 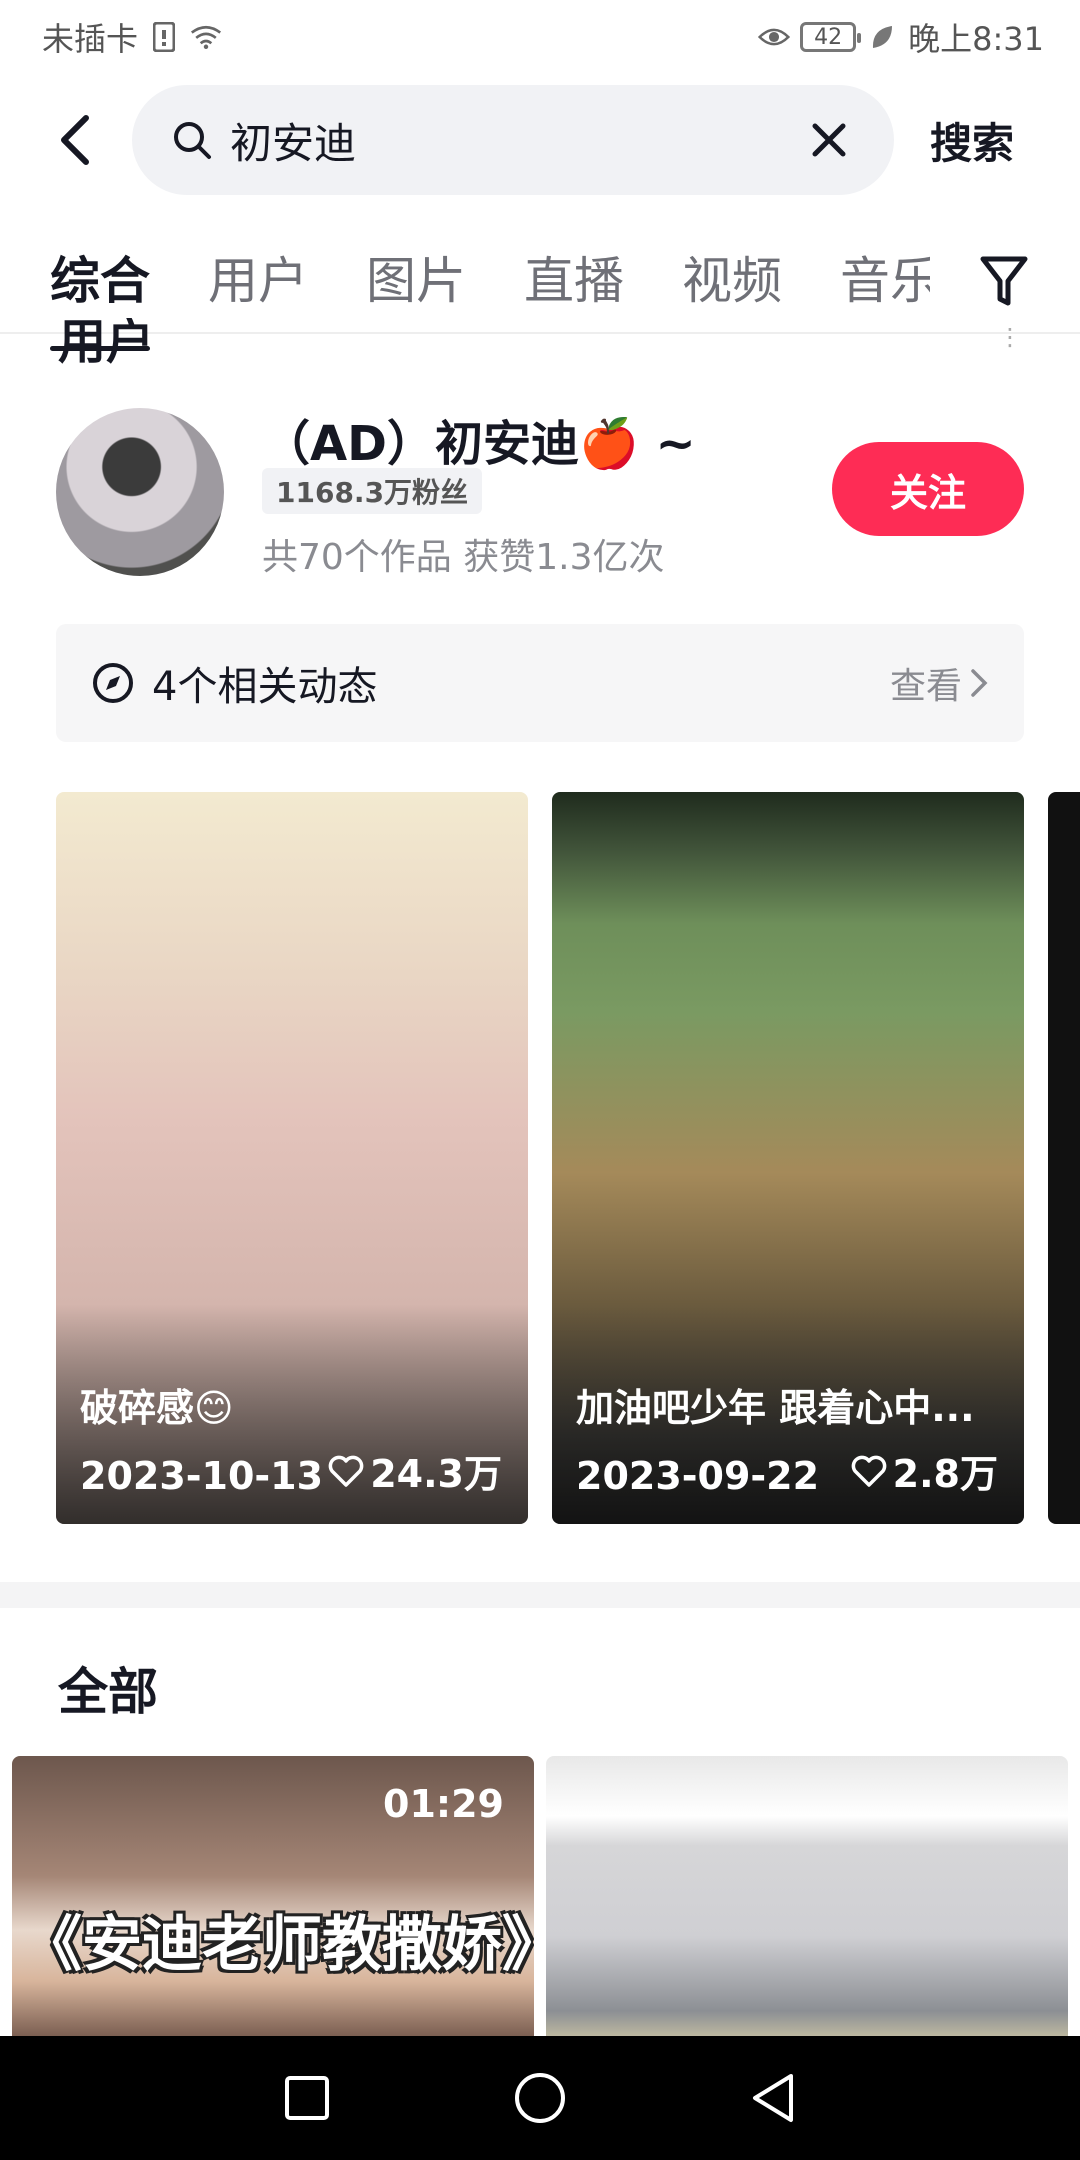 What do you see at coordinates (885, 277) in the screenshot?
I see `tab-music: 音乐` at bounding box center [885, 277].